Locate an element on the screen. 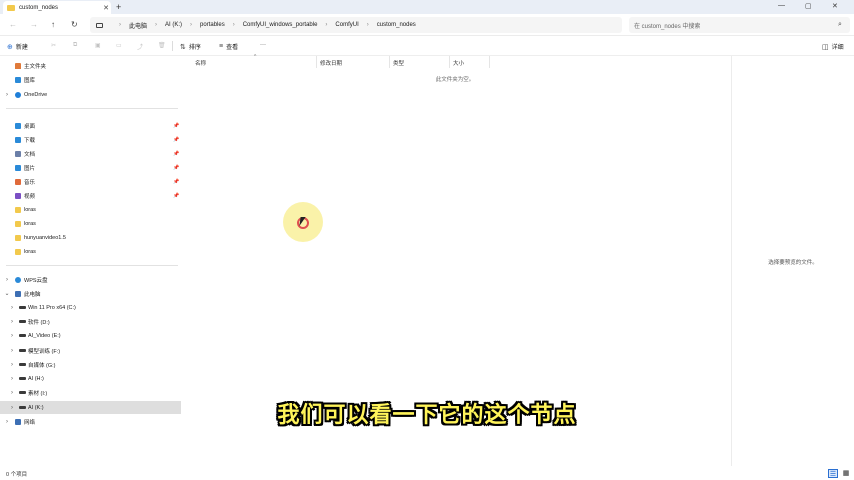  breadcrumb-portables: portables is located at coordinates (212, 25).